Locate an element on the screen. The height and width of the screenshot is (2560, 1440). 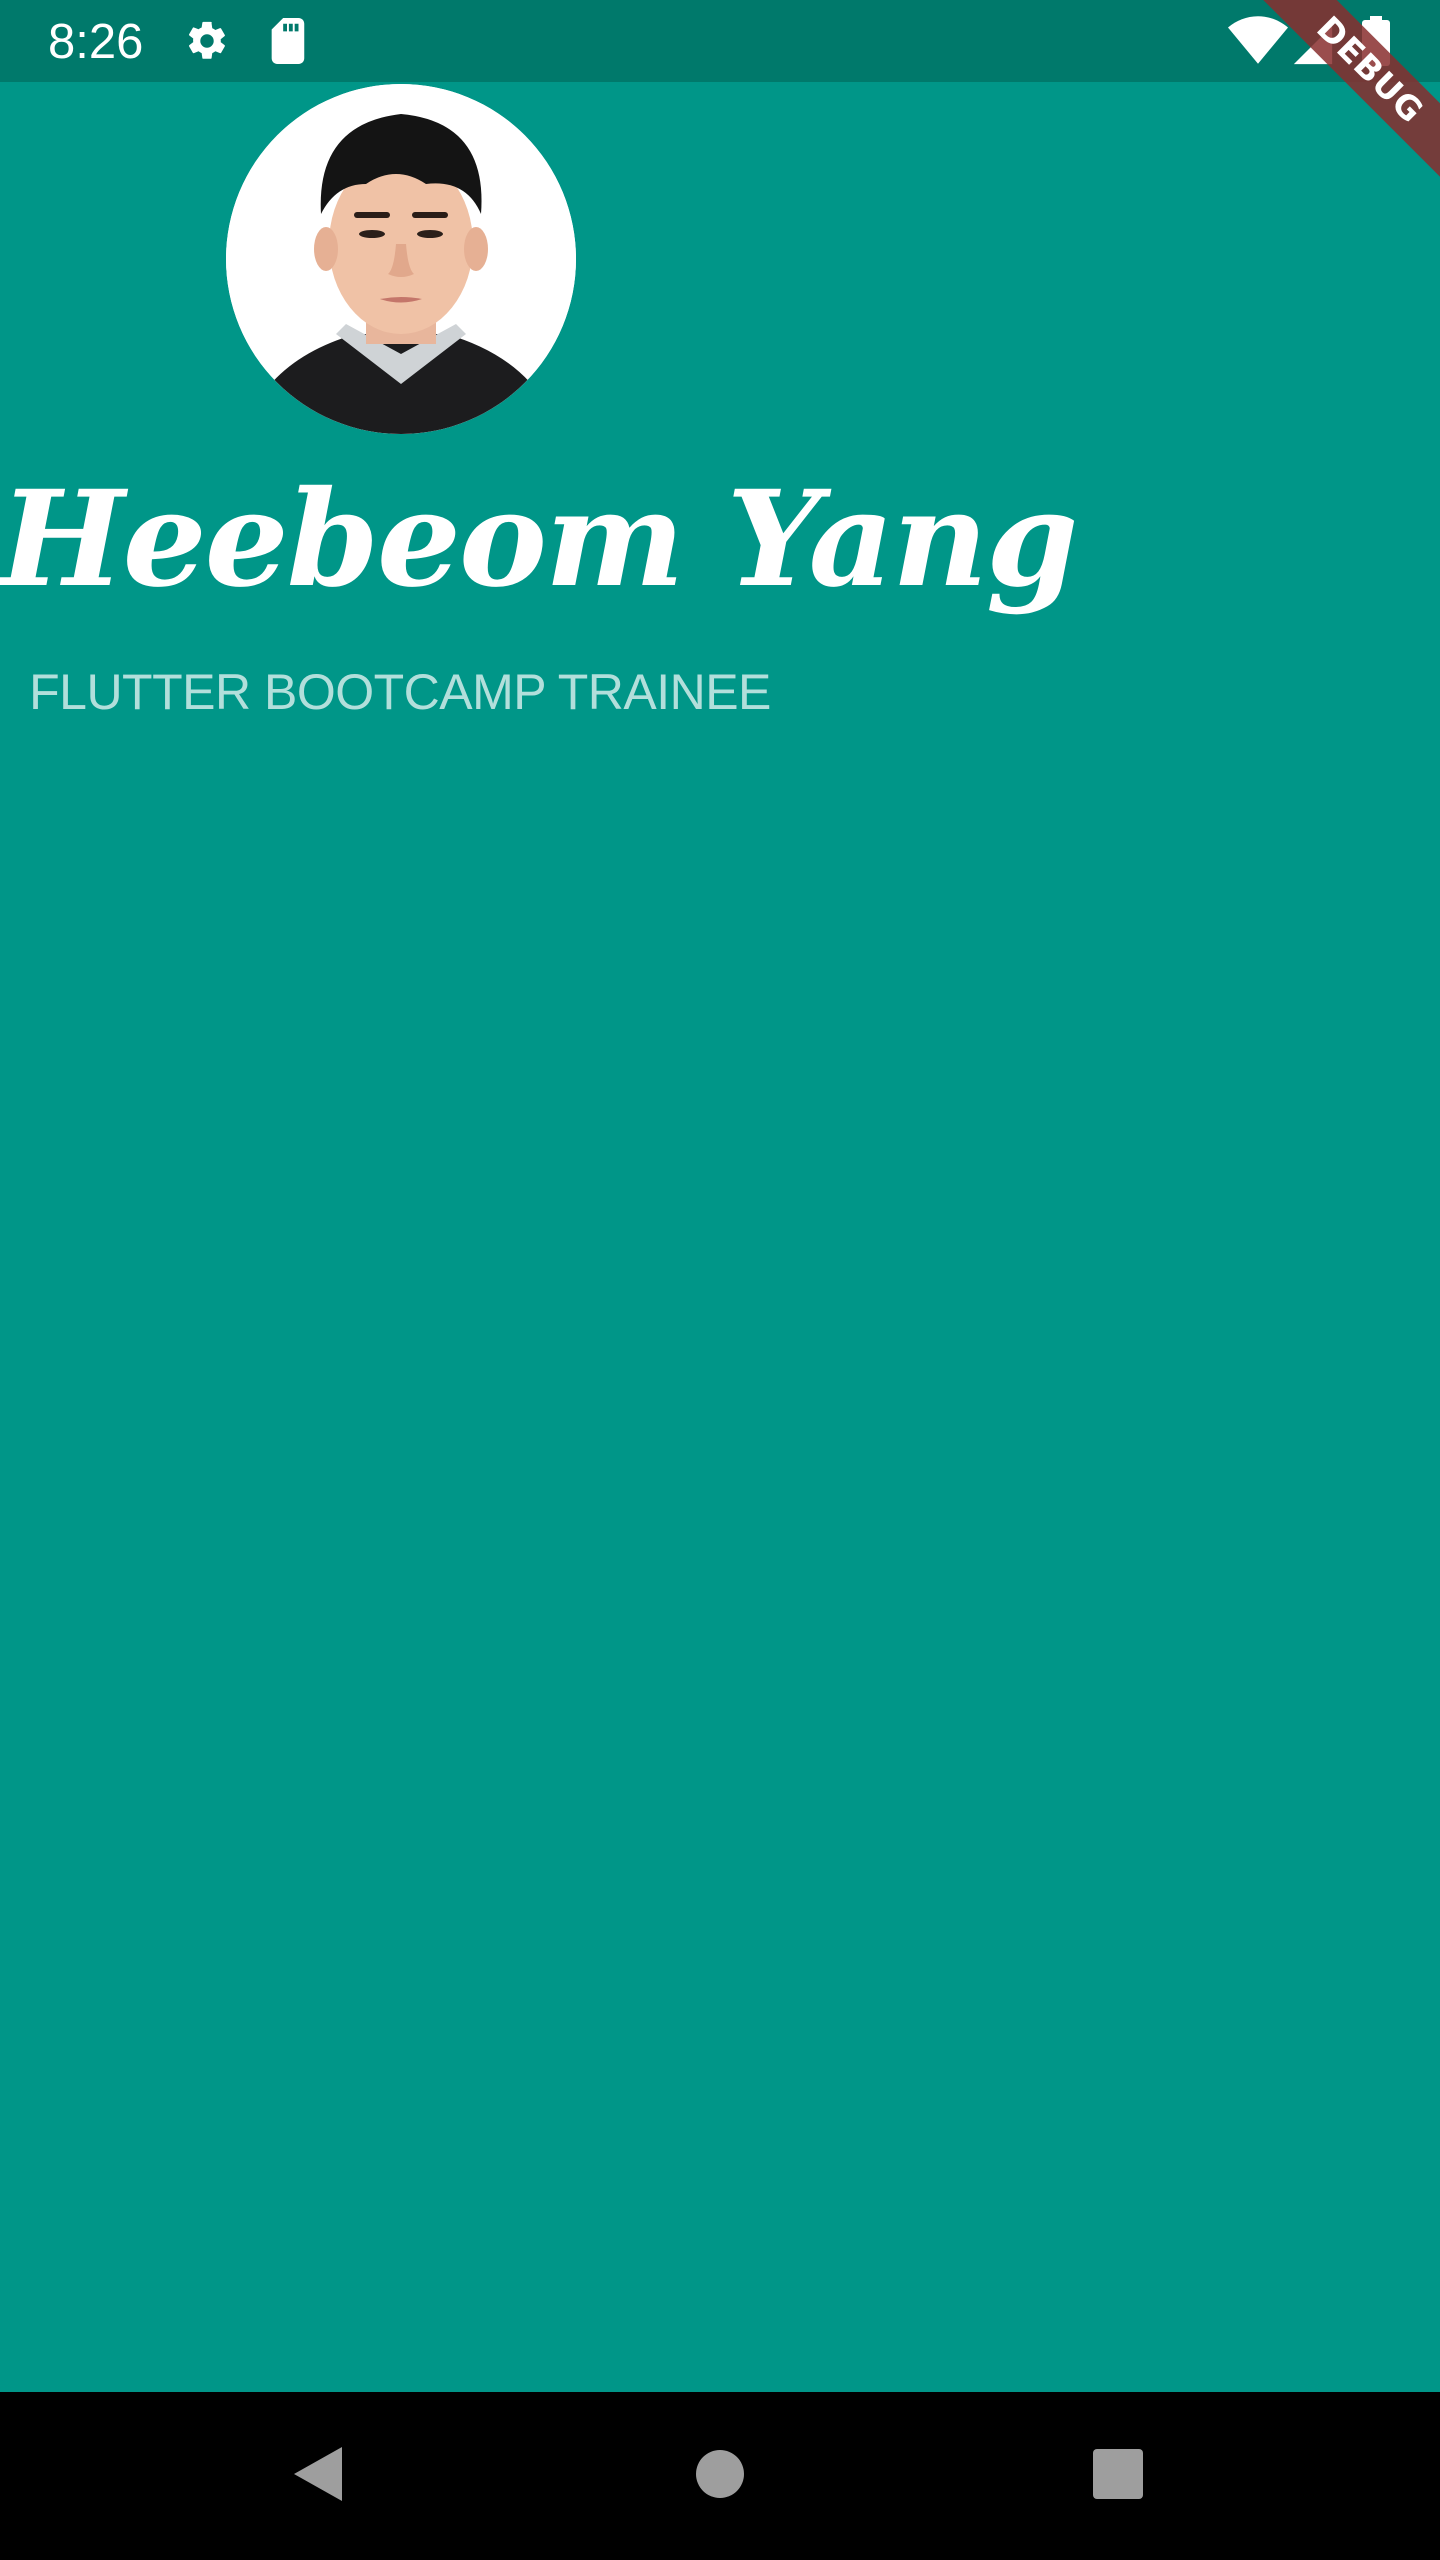
back-button is located at coordinates (318, 2476).